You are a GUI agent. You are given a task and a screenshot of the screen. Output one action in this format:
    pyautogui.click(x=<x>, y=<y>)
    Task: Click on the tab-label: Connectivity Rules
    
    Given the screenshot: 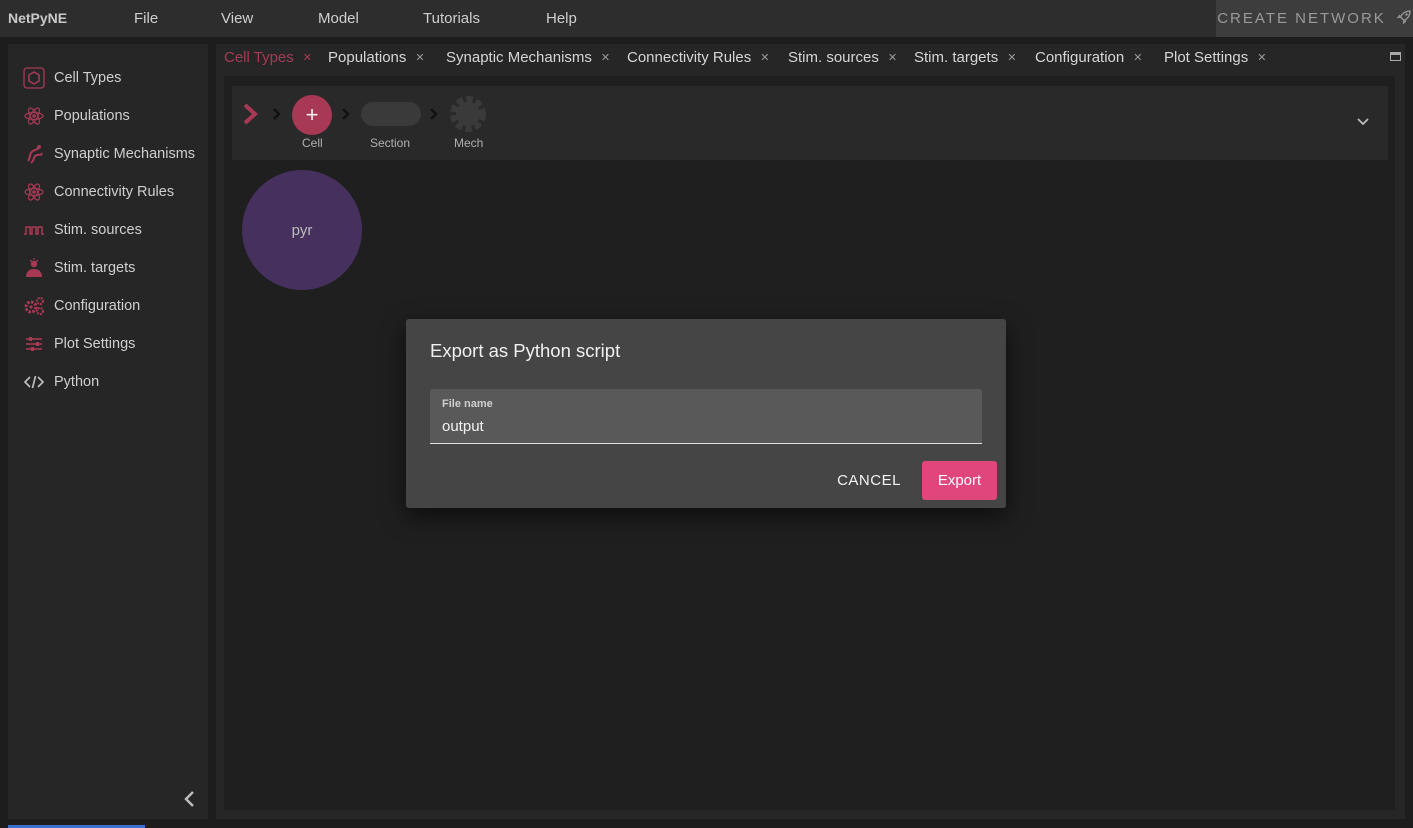 What is the action you would take?
    pyautogui.click(x=689, y=57)
    